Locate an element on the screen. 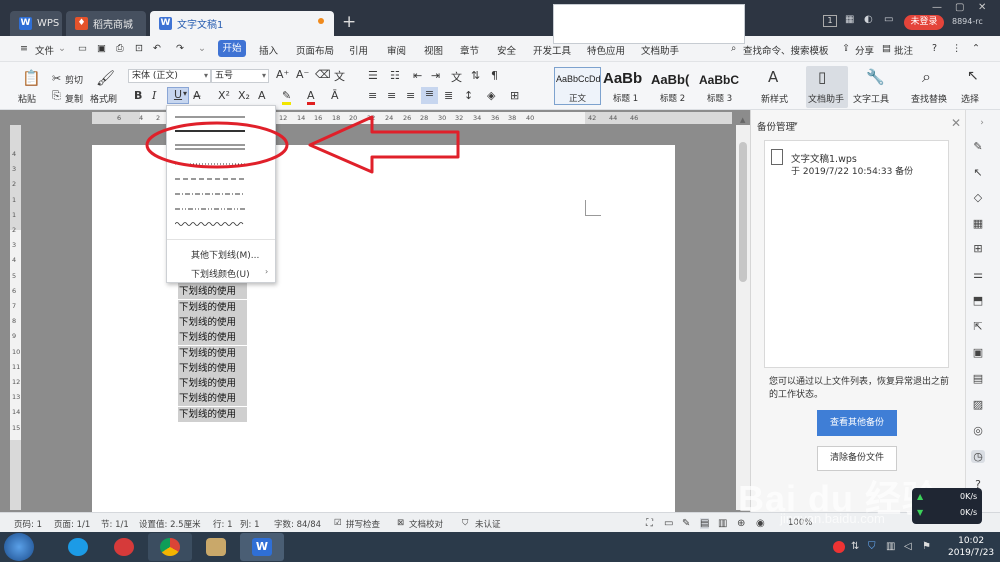 Image resolution: width=1000 pixels, height=562 pixels. share-out-icon: ⇱ is located at coordinates (978, 326).